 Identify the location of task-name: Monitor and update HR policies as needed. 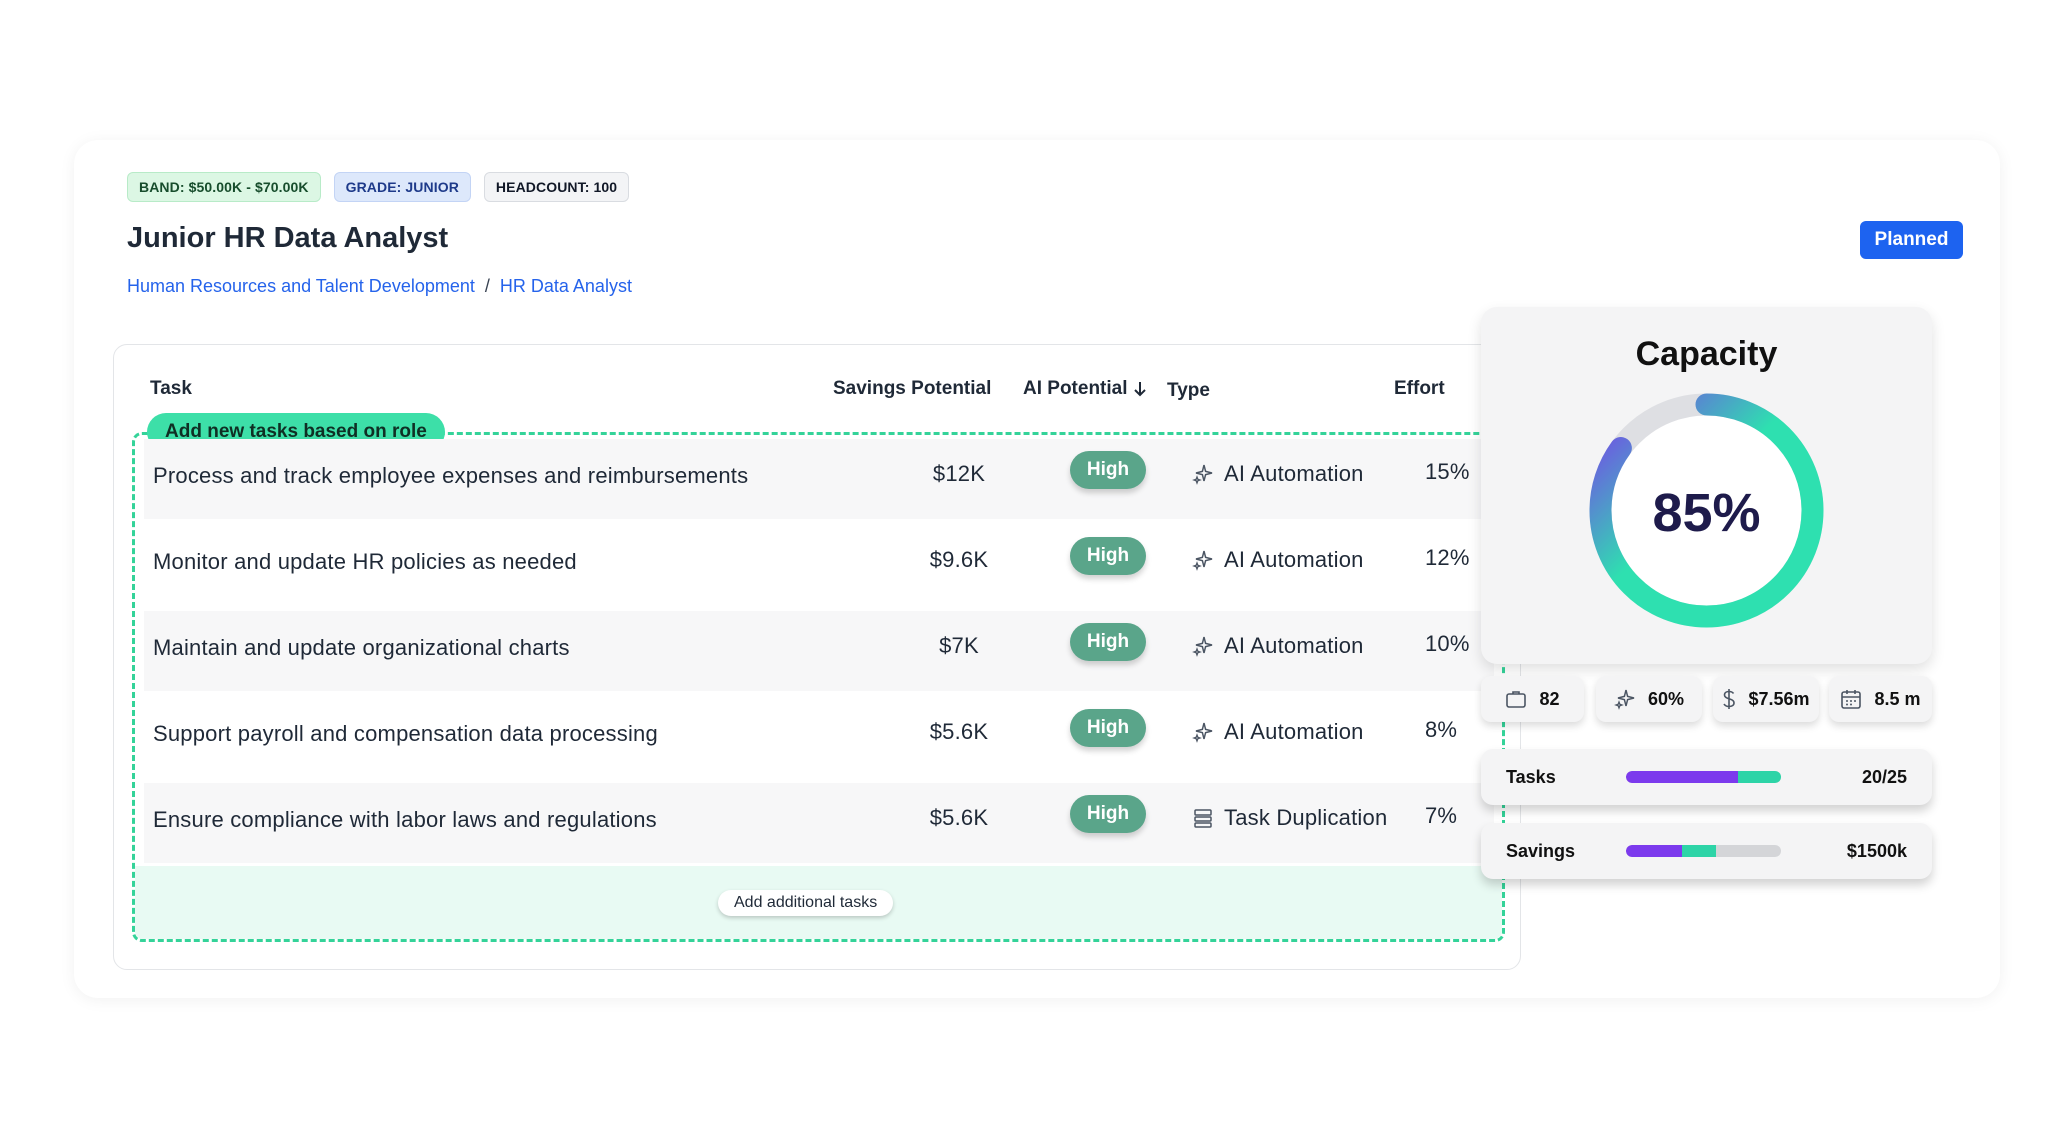
(365, 561).